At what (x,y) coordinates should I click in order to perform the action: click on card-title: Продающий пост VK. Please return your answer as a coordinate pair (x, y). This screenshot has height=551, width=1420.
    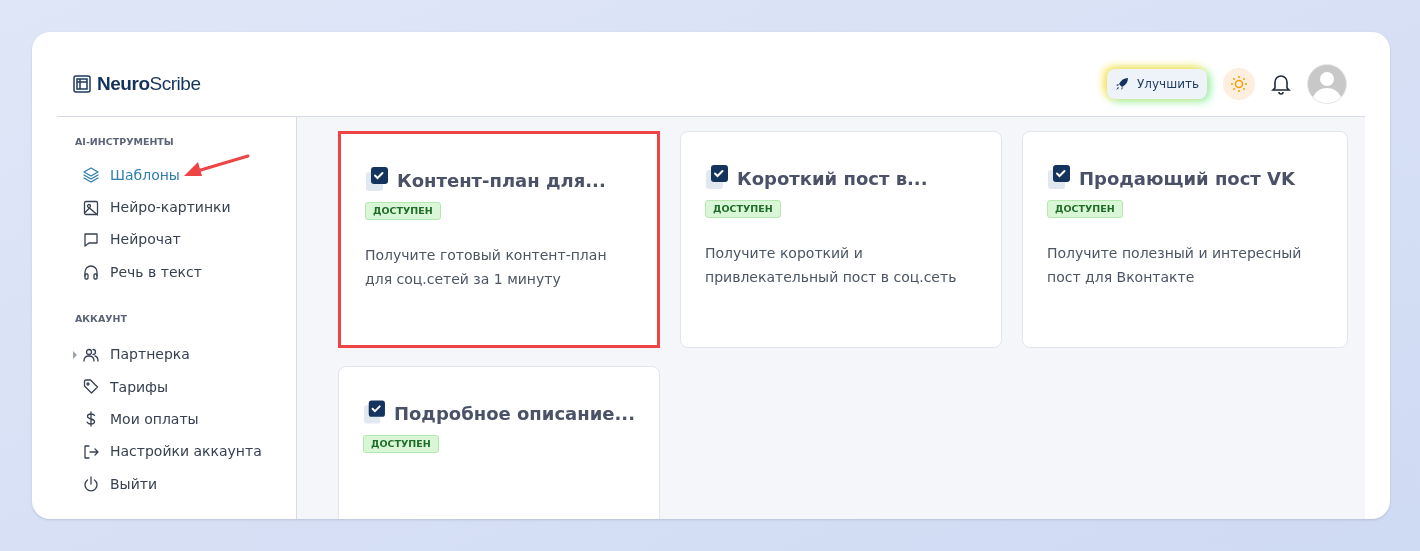
    Looking at the image, I should click on (1187, 178).